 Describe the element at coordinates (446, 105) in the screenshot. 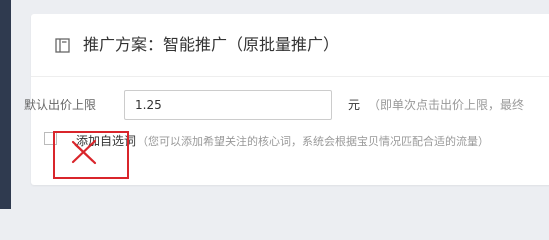

I see `bid-hint: （即单次点击出价上限，最终` at that location.